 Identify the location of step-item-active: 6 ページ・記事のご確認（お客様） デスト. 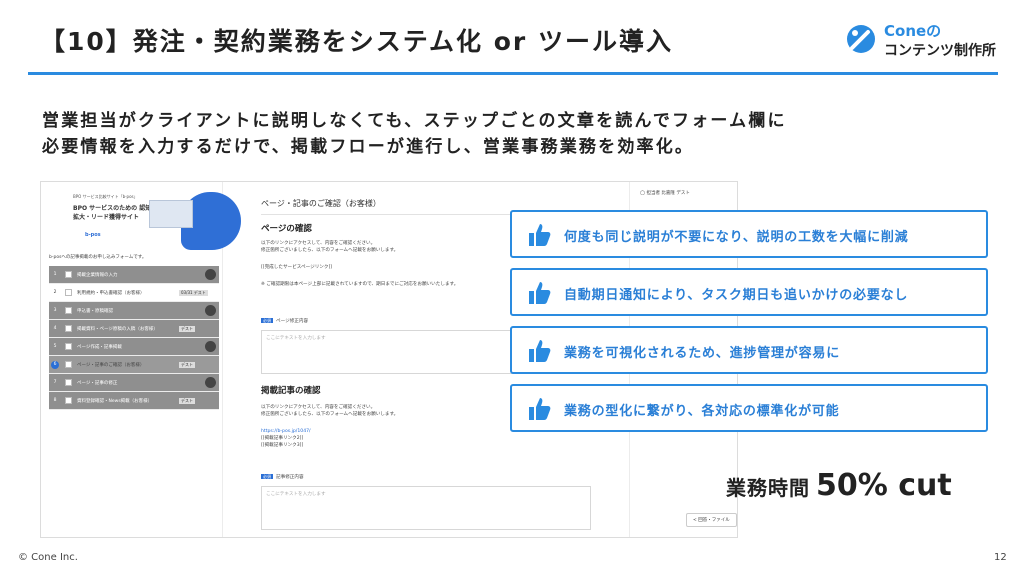
(134, 365).